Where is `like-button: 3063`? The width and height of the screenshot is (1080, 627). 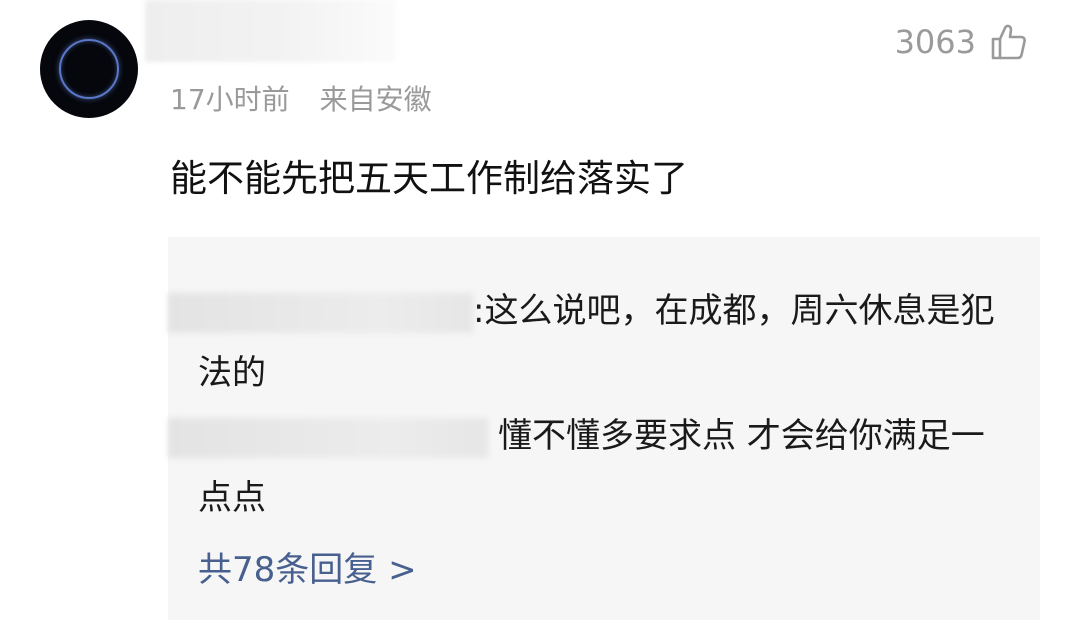
like-button: 3063 is located at coordinates (961, 42).